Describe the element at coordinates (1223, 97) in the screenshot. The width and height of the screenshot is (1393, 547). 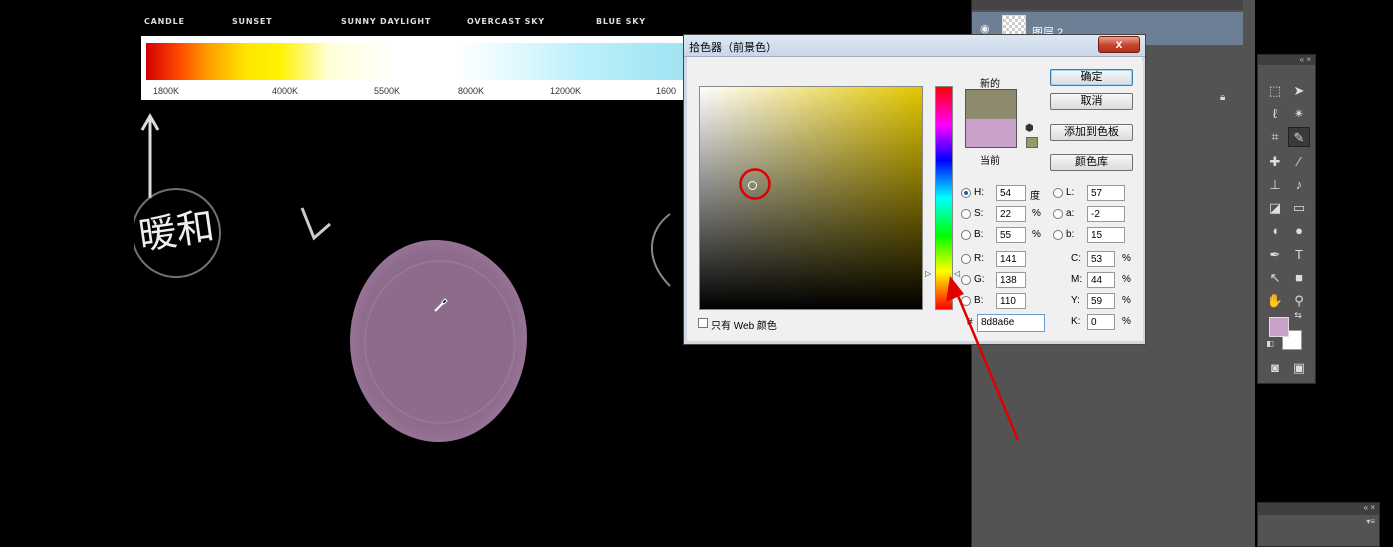
I see `lock-icon: 🔒︎` at that location.